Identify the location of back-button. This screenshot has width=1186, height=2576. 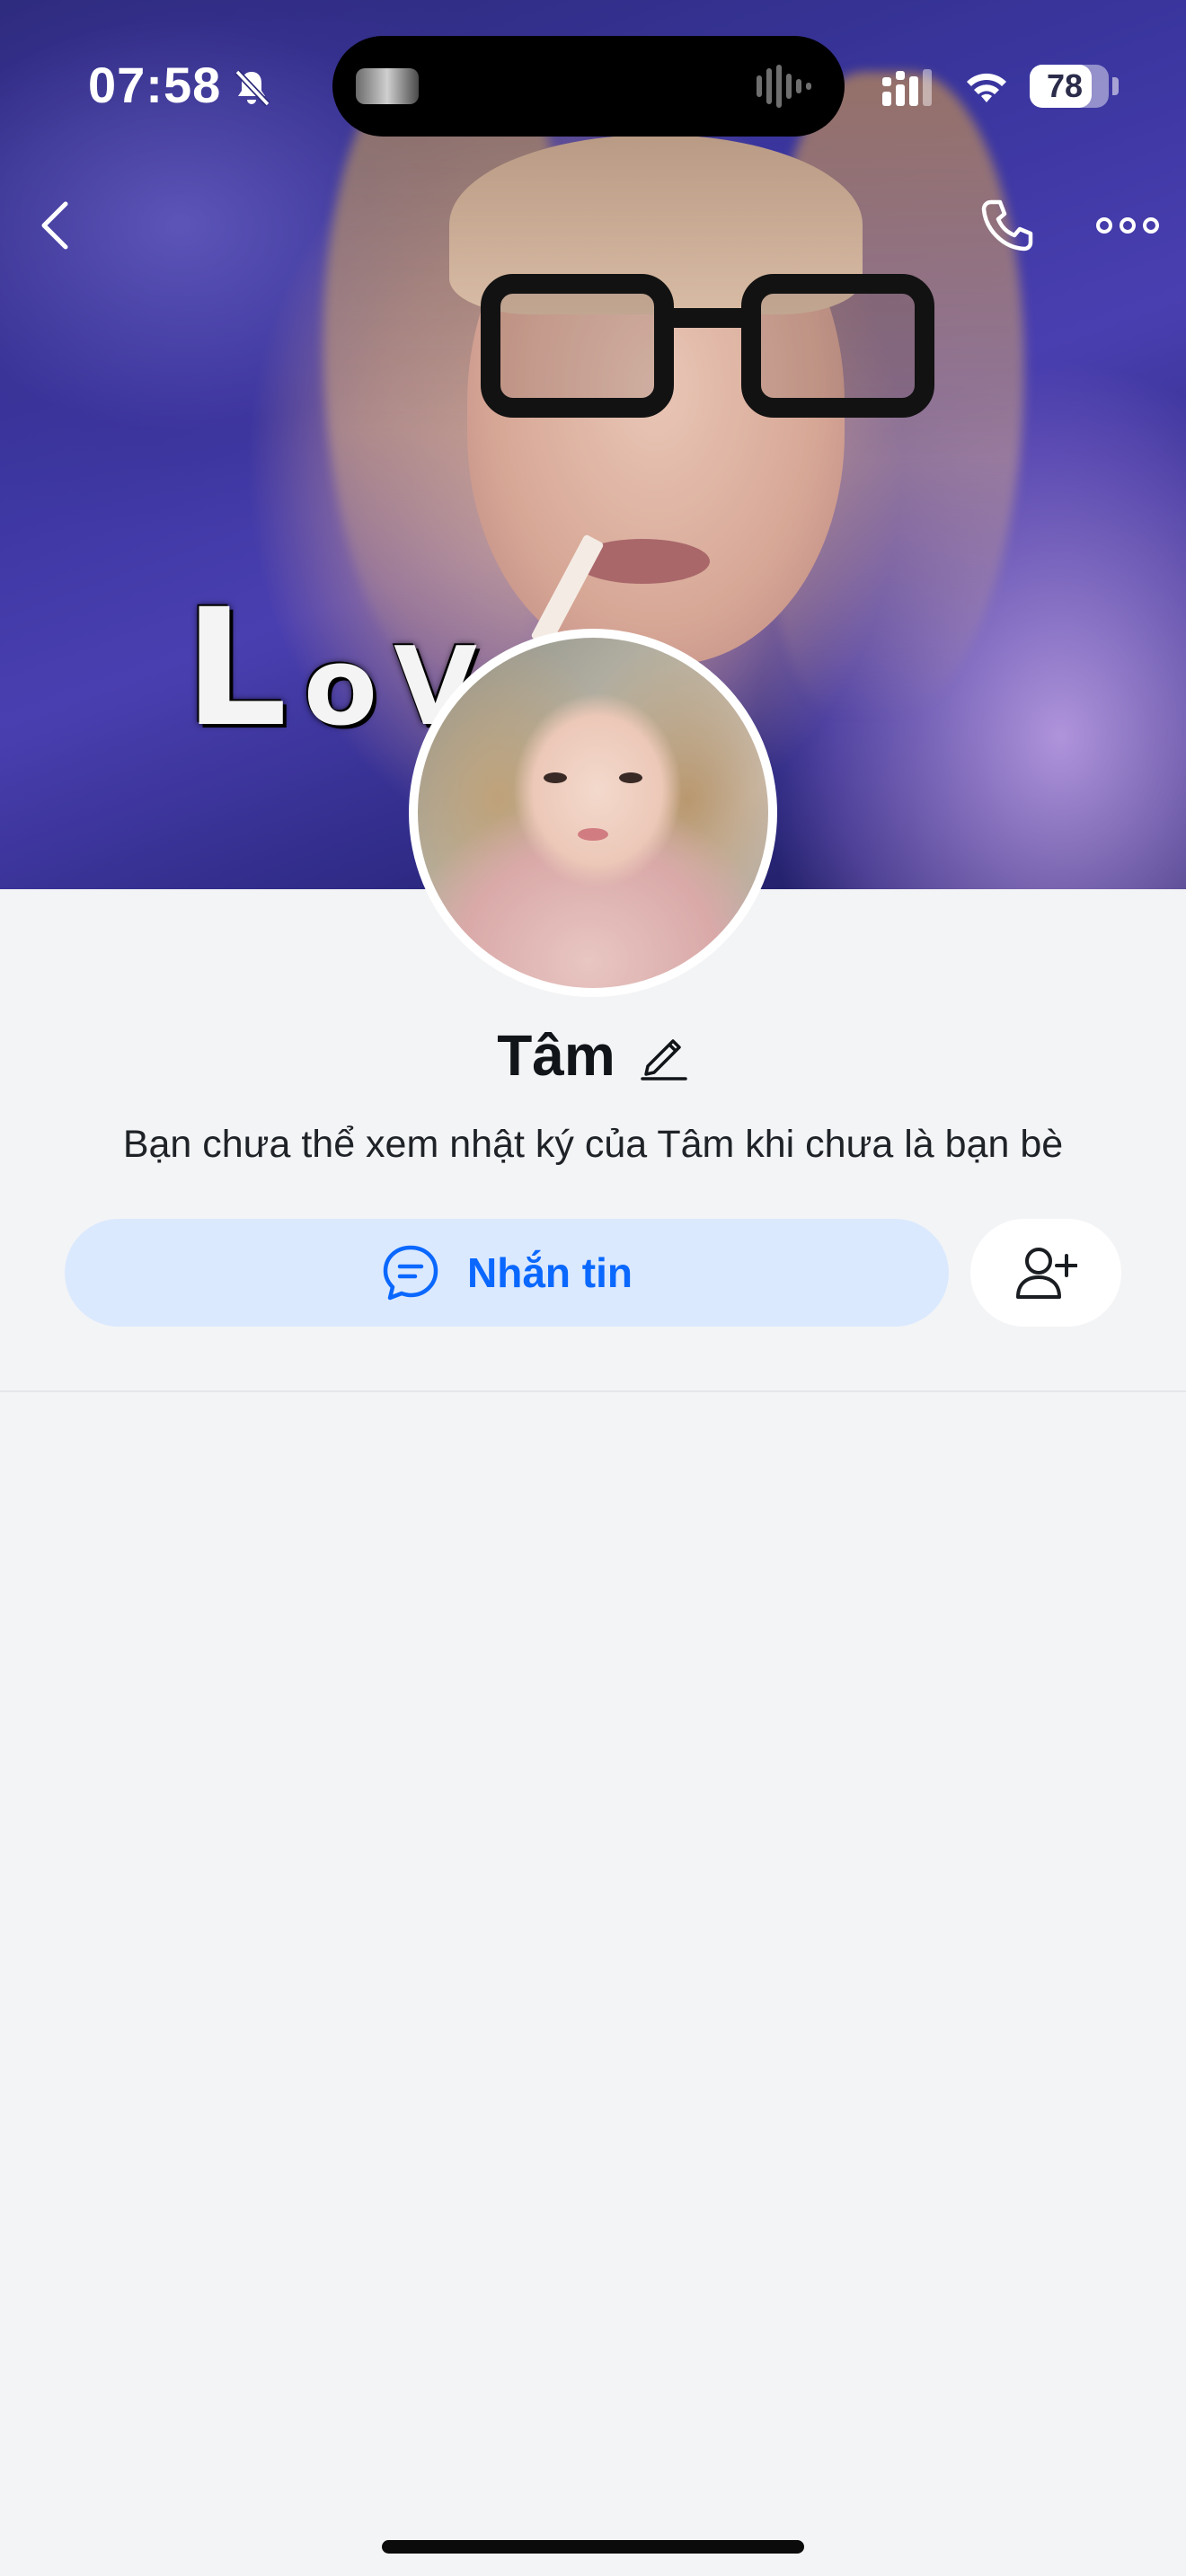
(54, 225).